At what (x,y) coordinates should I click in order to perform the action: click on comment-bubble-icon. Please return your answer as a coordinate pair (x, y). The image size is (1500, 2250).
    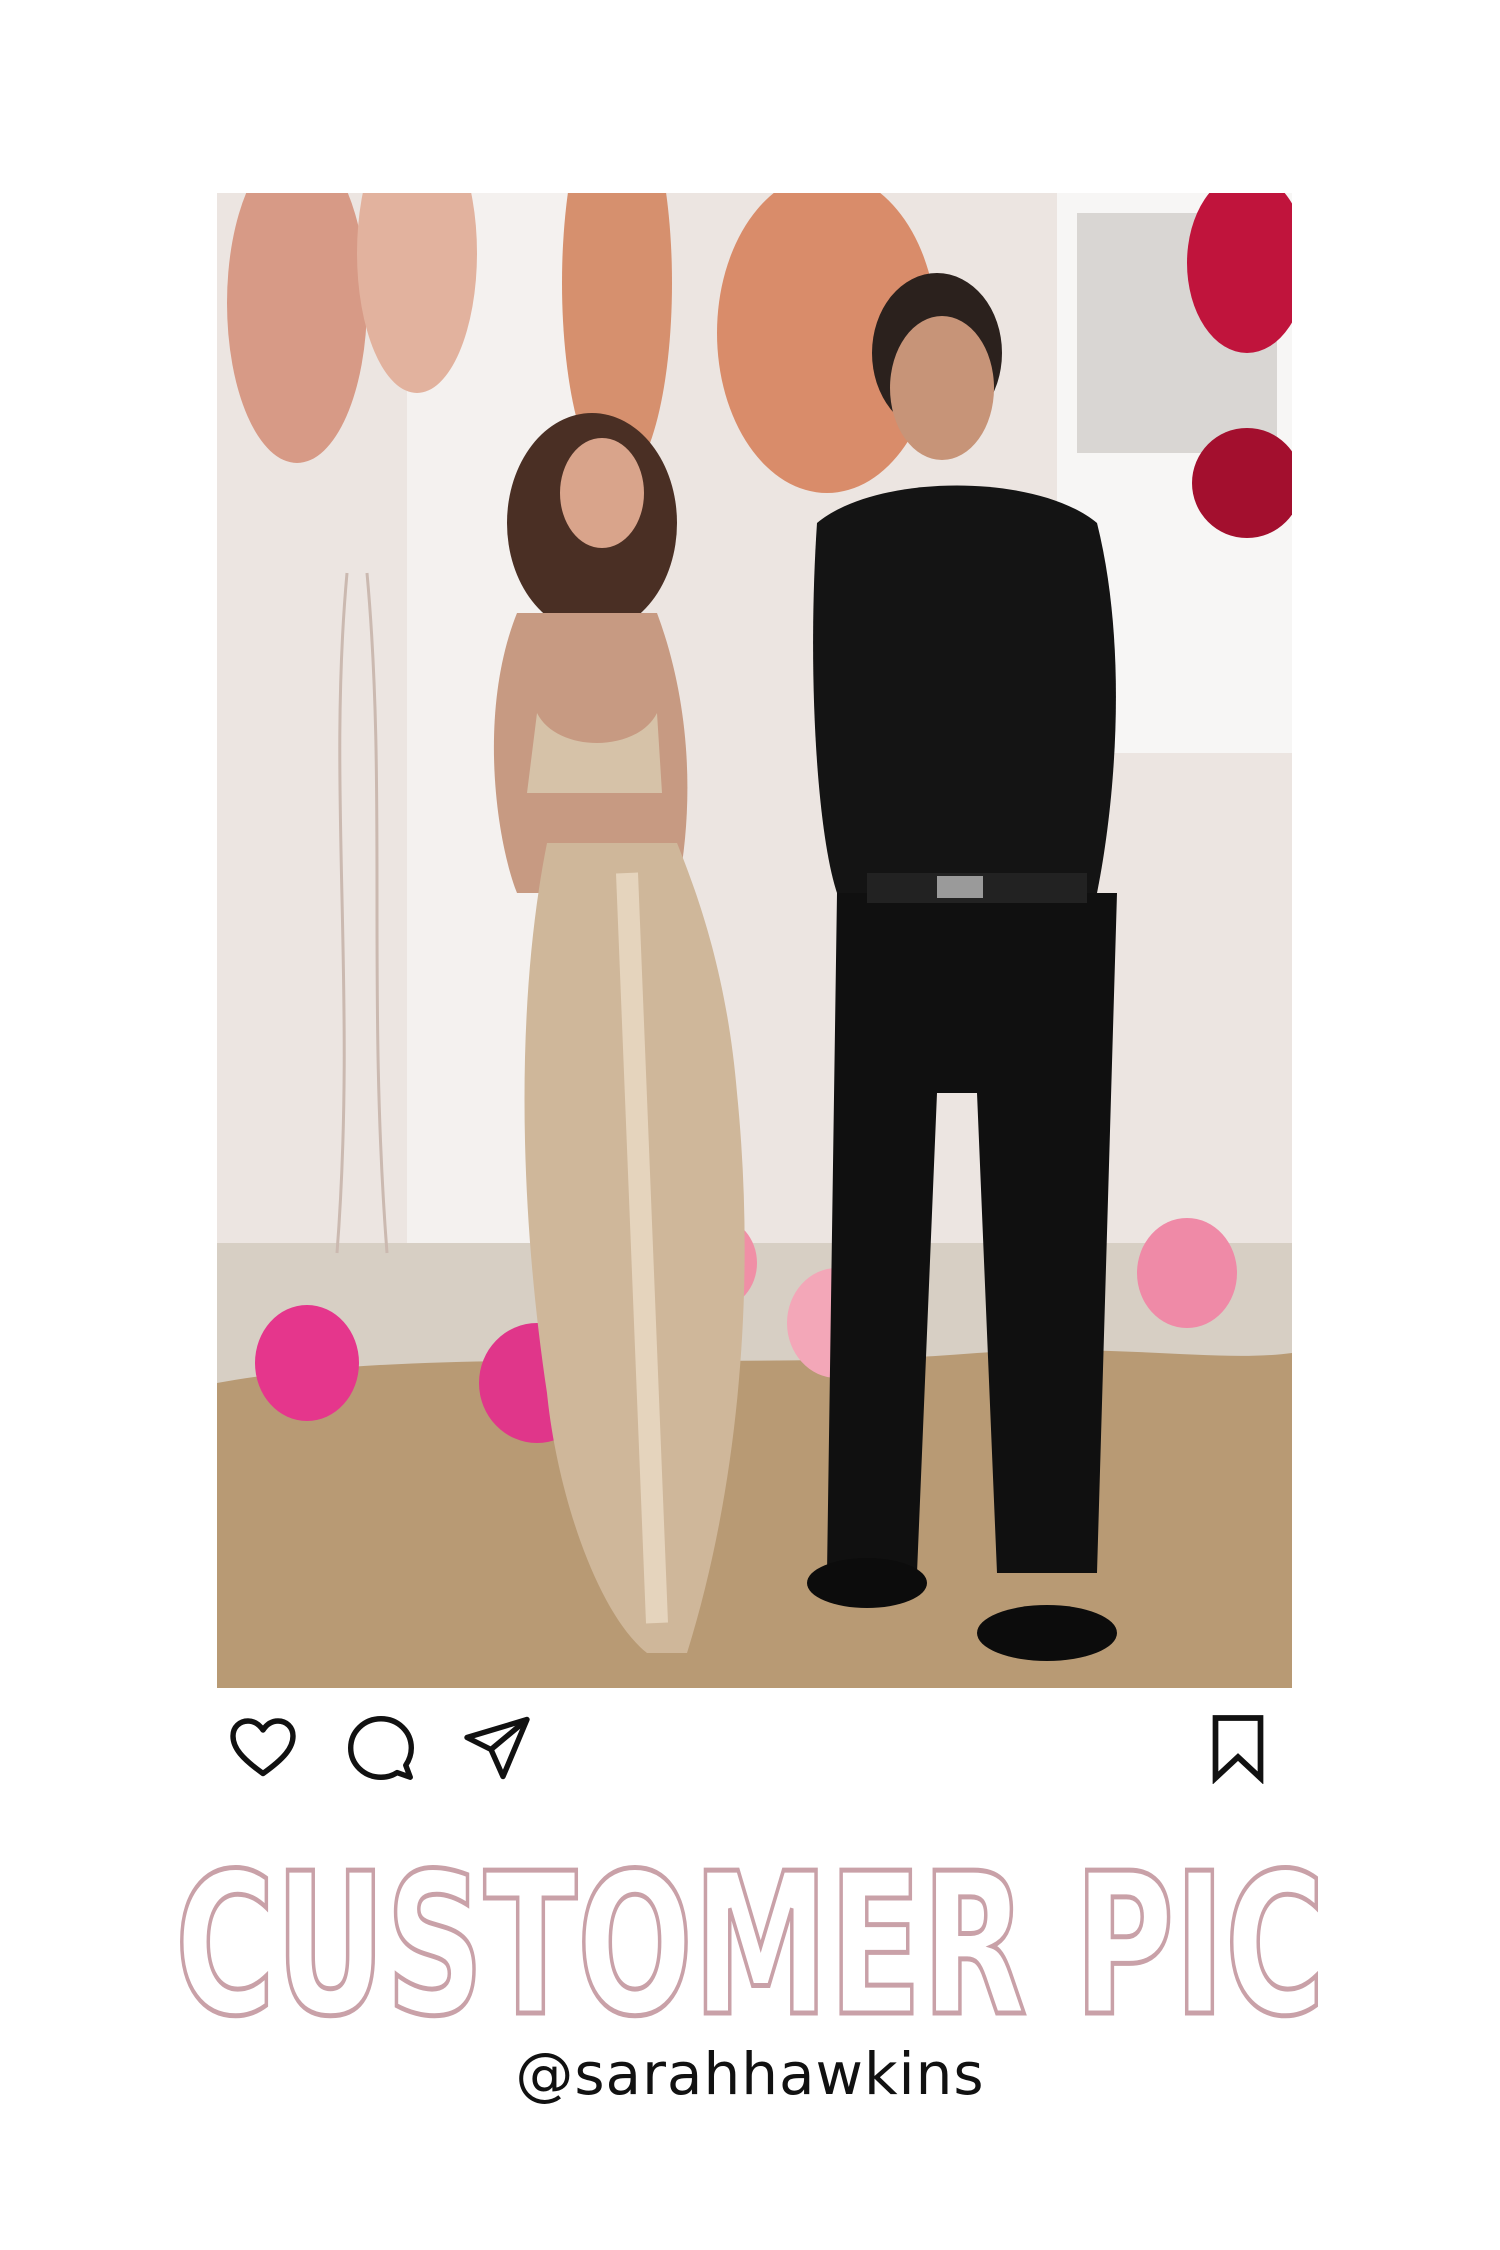
    Looking at the image, I should click on (381, 1748).